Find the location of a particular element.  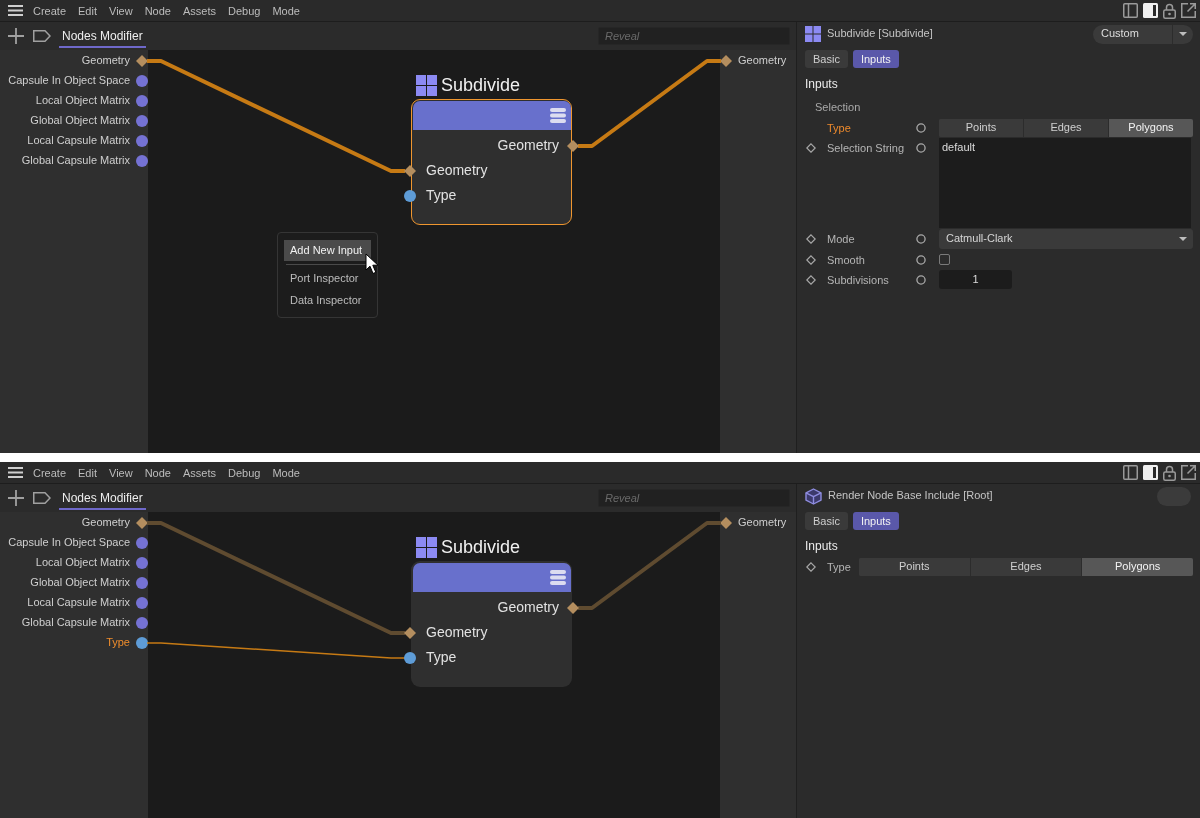

menu-item: Data Inspector is located at coordinates (327, 300).